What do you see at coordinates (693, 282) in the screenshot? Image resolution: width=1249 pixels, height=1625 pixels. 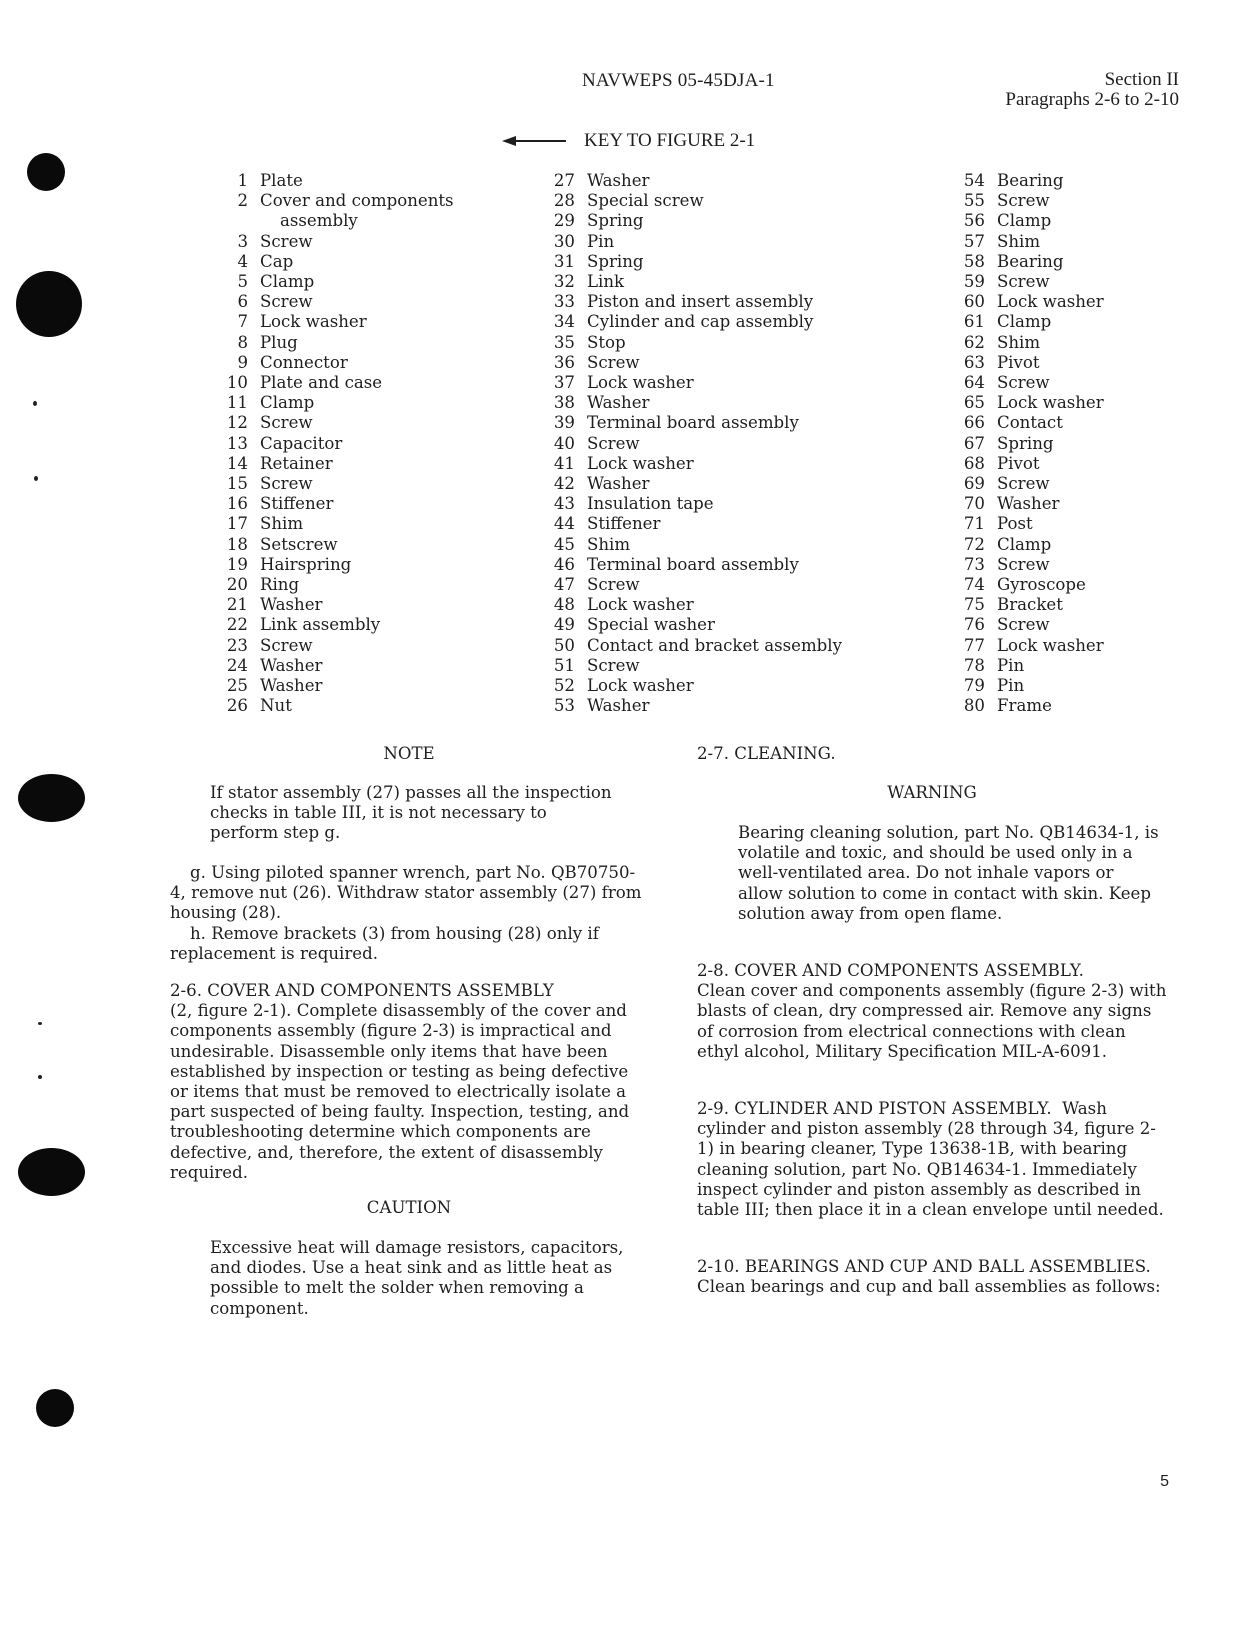 I see `key-item: 32 Link` at bounding box center [693, 282].